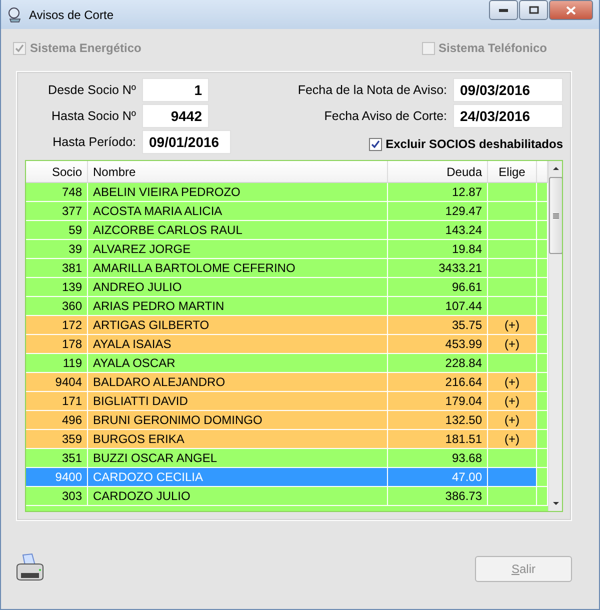 The image size is (600, 610). Describe the element at coordinates (555, 215) in the screenshot. I see `scroll-thumb` at that location.